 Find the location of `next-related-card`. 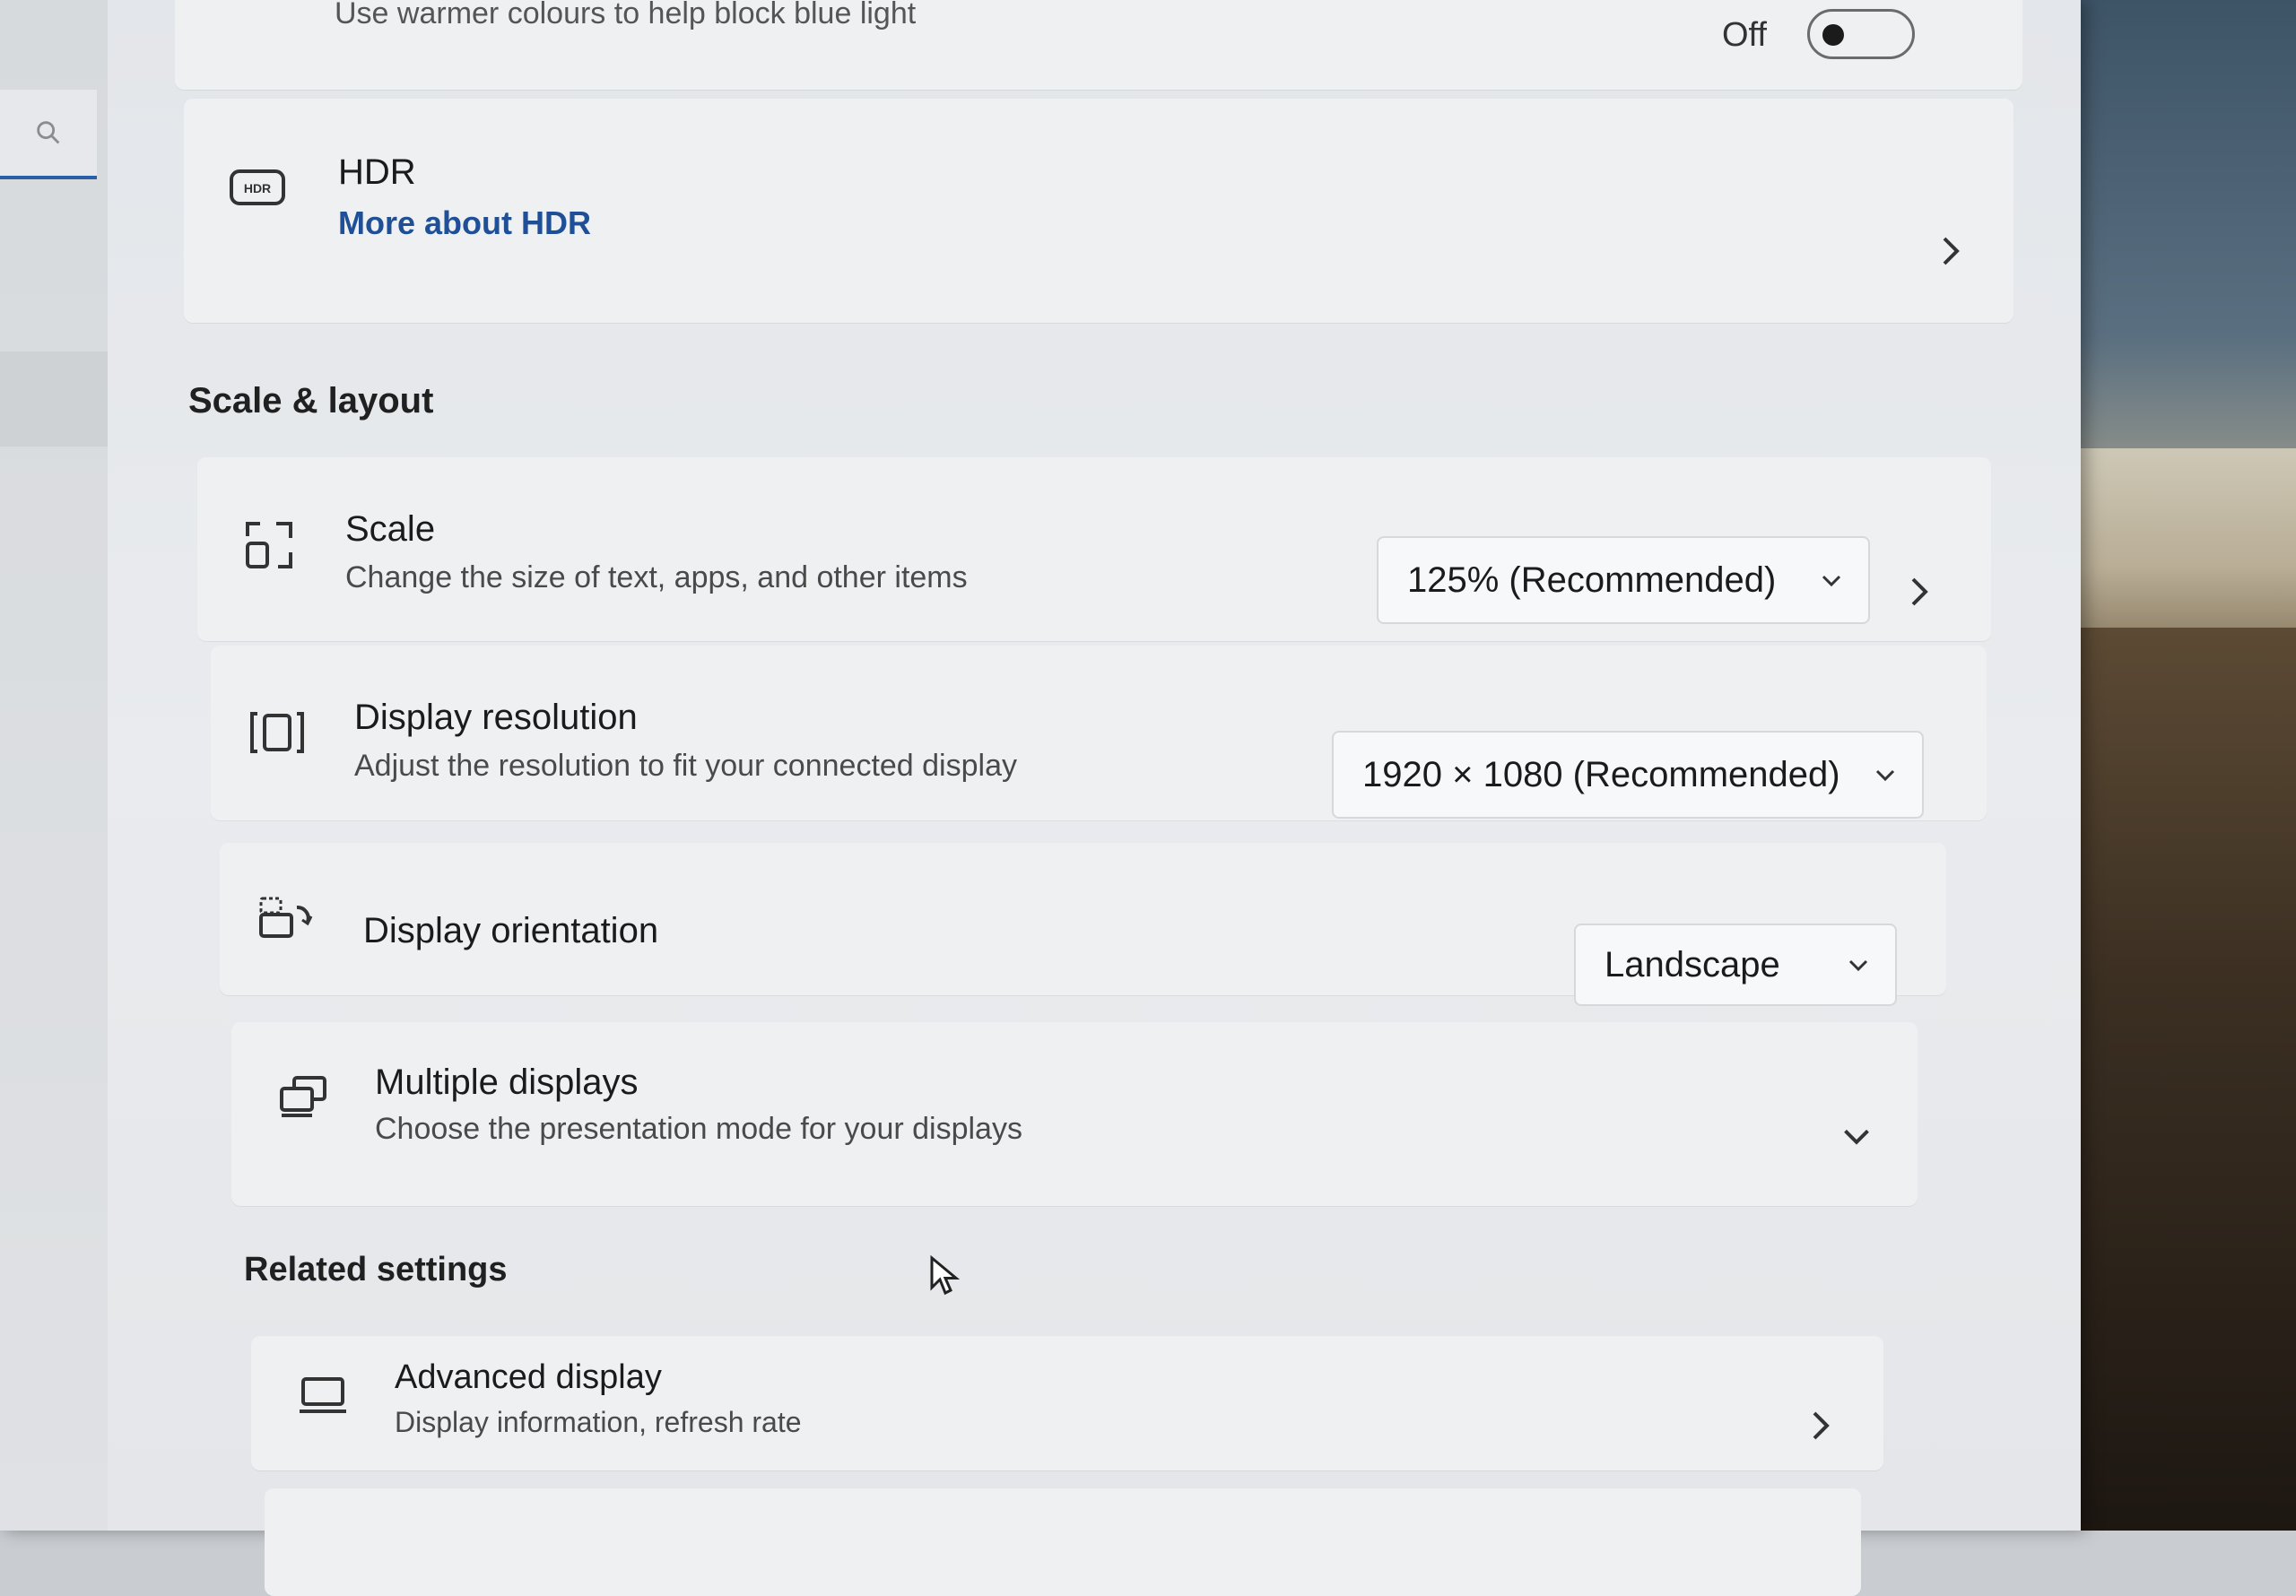

next-related-card is located at coordinates (1063, 1542).